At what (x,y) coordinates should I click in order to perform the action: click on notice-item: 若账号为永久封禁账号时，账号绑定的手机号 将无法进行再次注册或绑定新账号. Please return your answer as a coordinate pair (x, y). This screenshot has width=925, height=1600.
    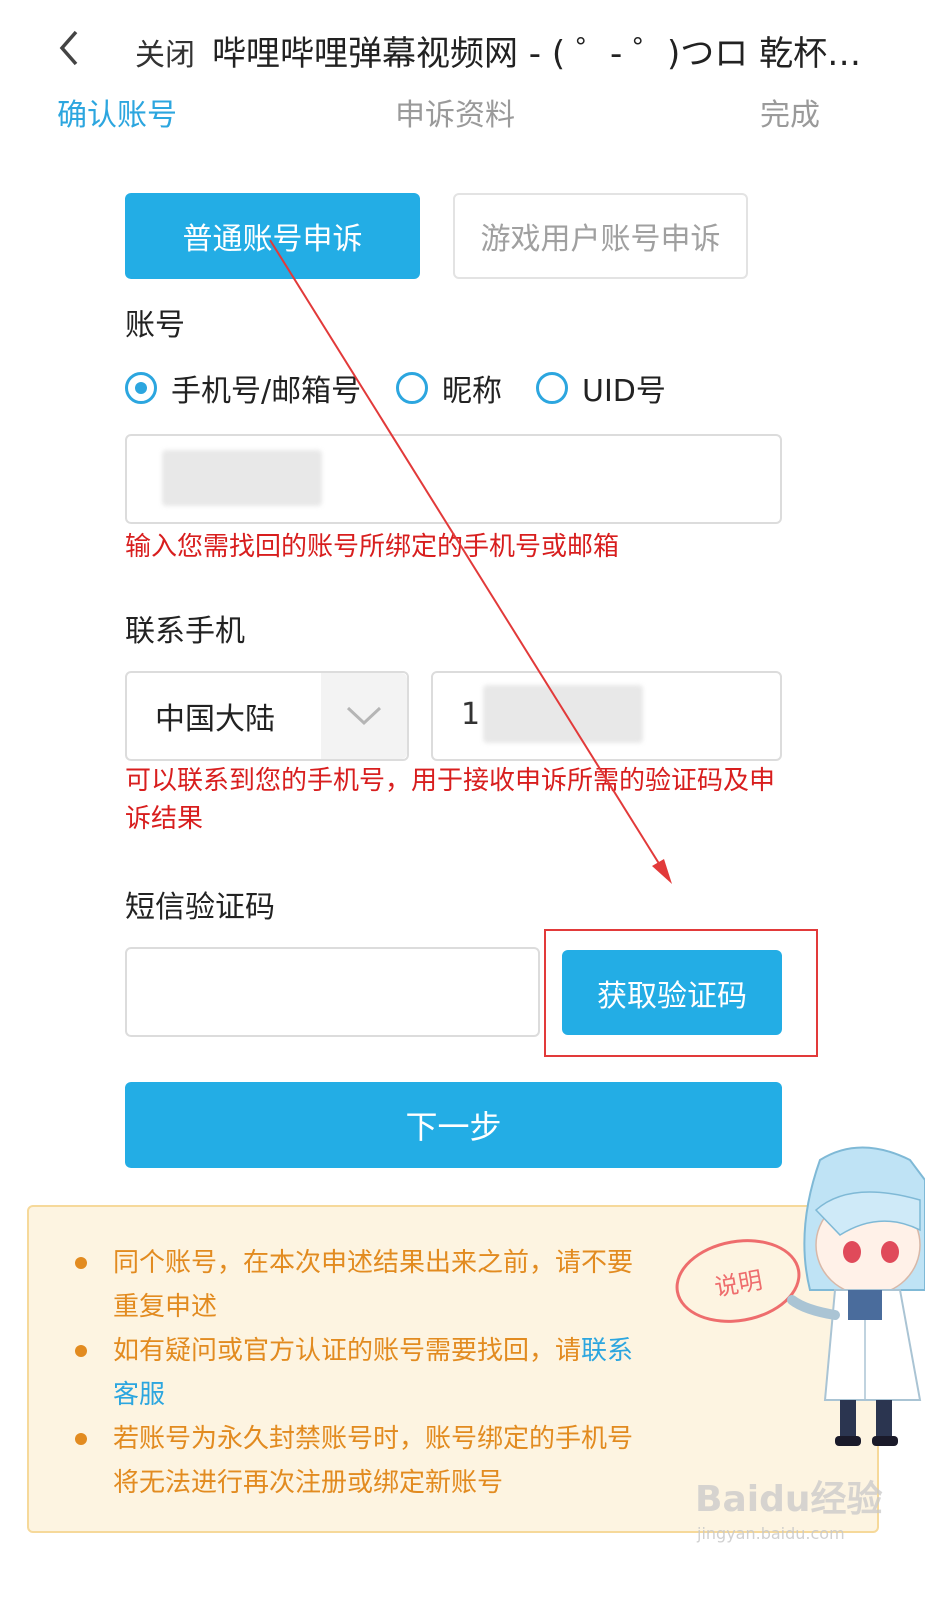
    Looking at the image, I should click on (364, 1461).